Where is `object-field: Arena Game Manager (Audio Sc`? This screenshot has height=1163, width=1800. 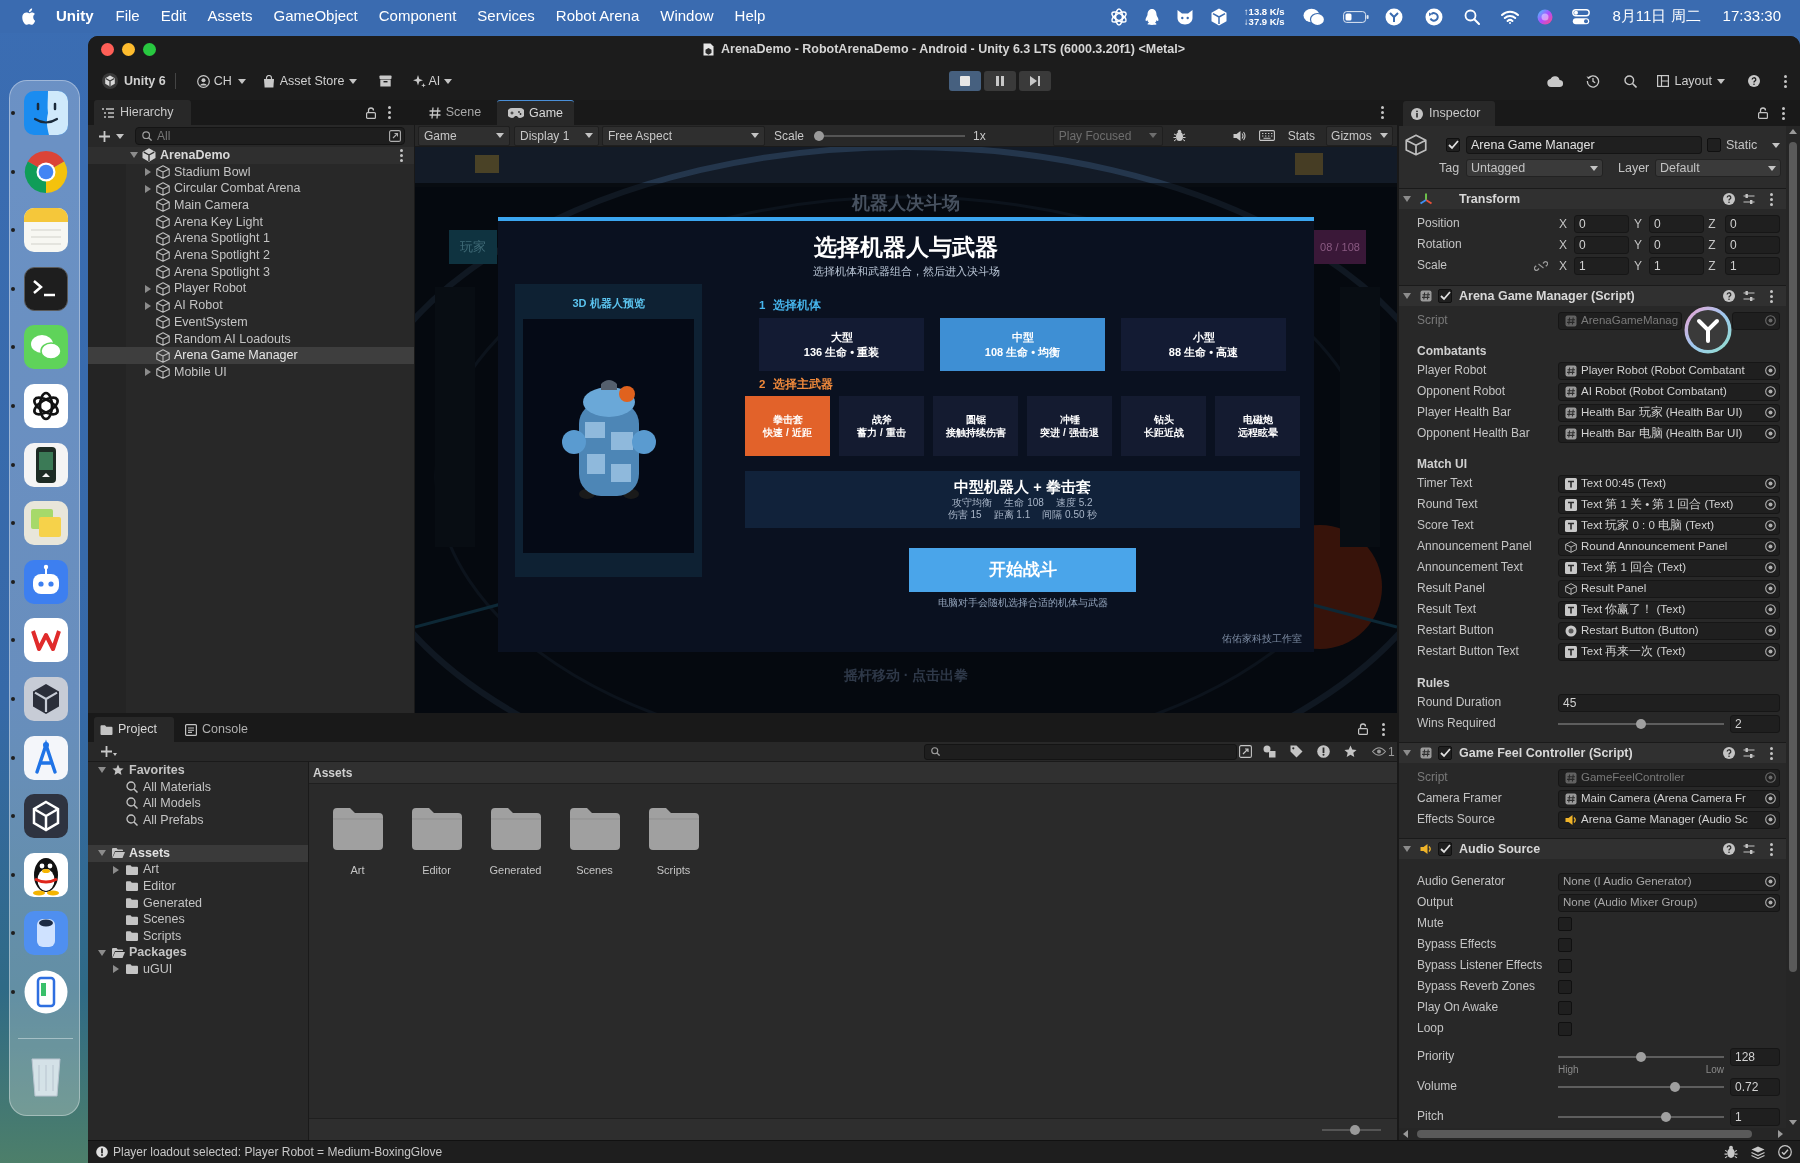
object-field: Arena Game Manager (Audio Sc is located at coordinates (1669, 819).